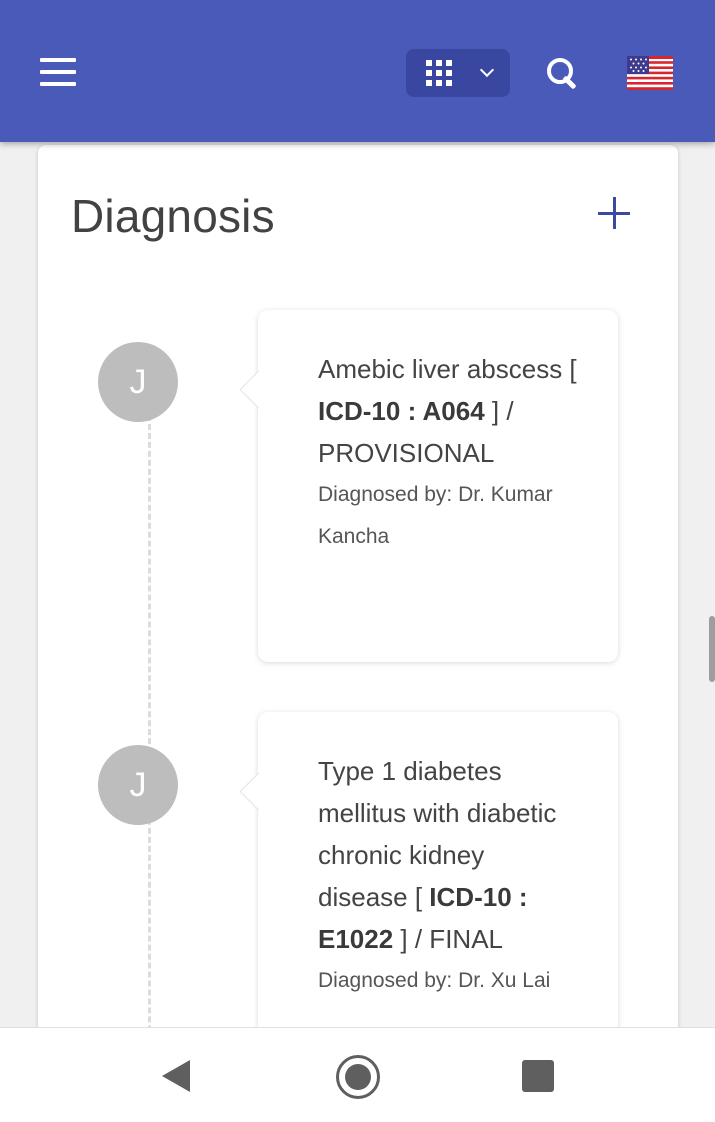 This screenshot has width=715, height=1122. I want to click on us-flag-icon, so click(650, 73).